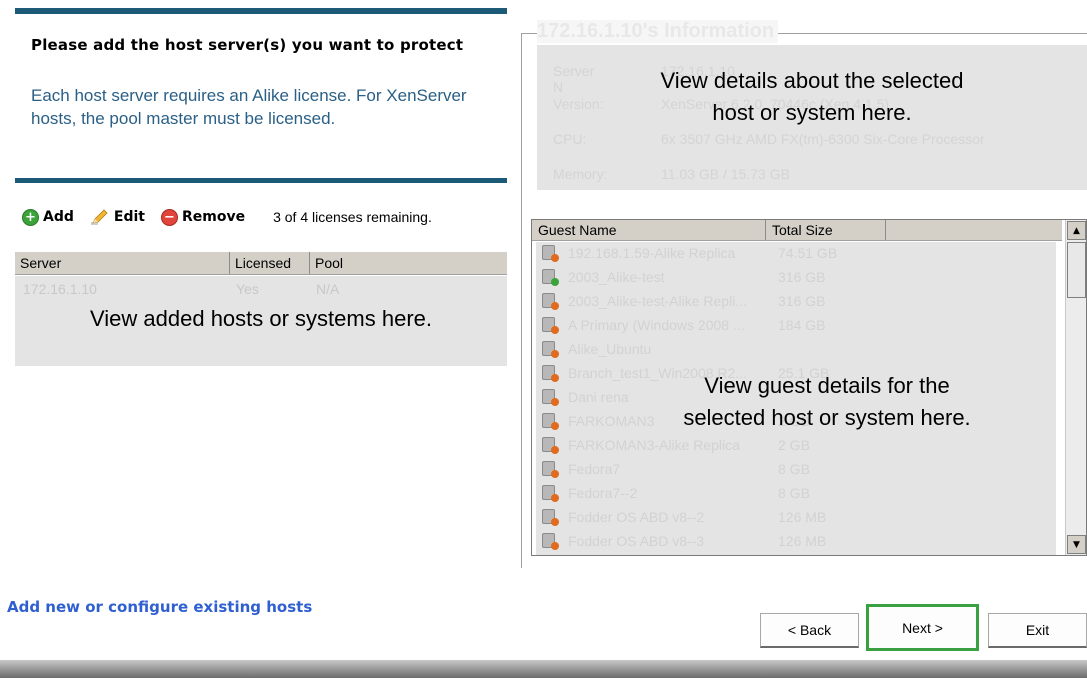  What do you see at coordinates (543, 669) in the screenshot?
I see `window-bottom-edge` at bounding box center [543, 669].